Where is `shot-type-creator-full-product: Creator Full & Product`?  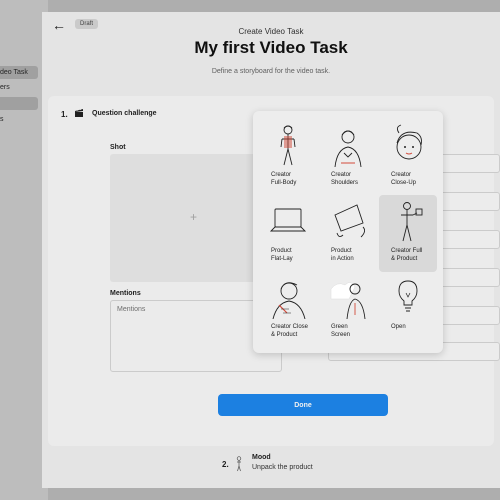
shot-type-creator-full-product: Creator Full & Product is located at coordinates (408, 233).